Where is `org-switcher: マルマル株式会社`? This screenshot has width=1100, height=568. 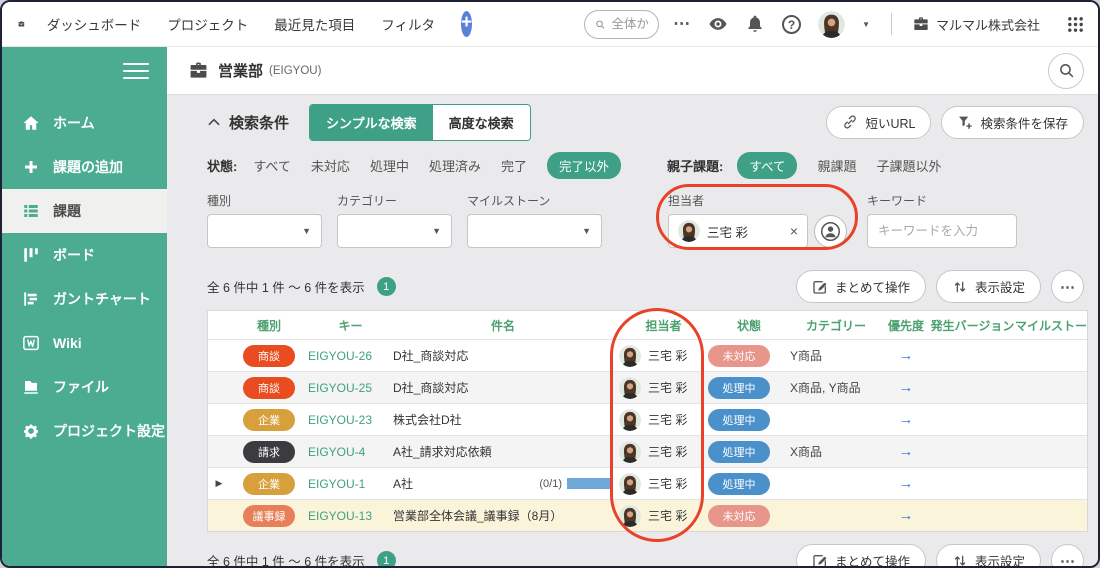 org-switcher: マルマル株式会社 is located at coordinates (976, 24).